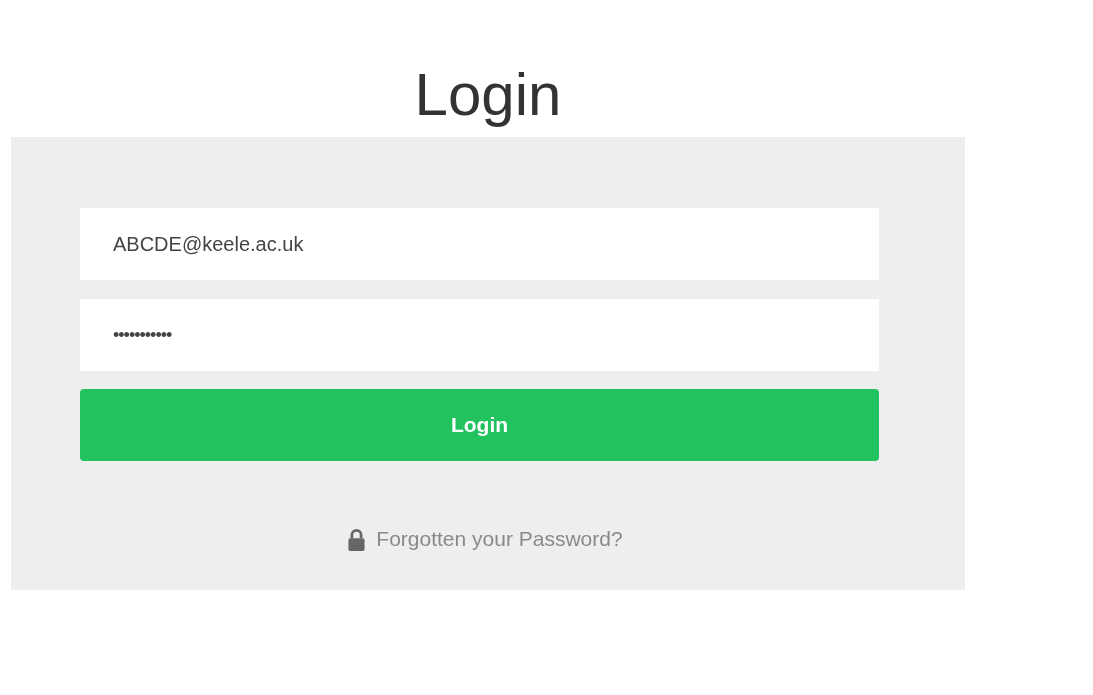  I want to click on lock-icon, so click(357, 539).